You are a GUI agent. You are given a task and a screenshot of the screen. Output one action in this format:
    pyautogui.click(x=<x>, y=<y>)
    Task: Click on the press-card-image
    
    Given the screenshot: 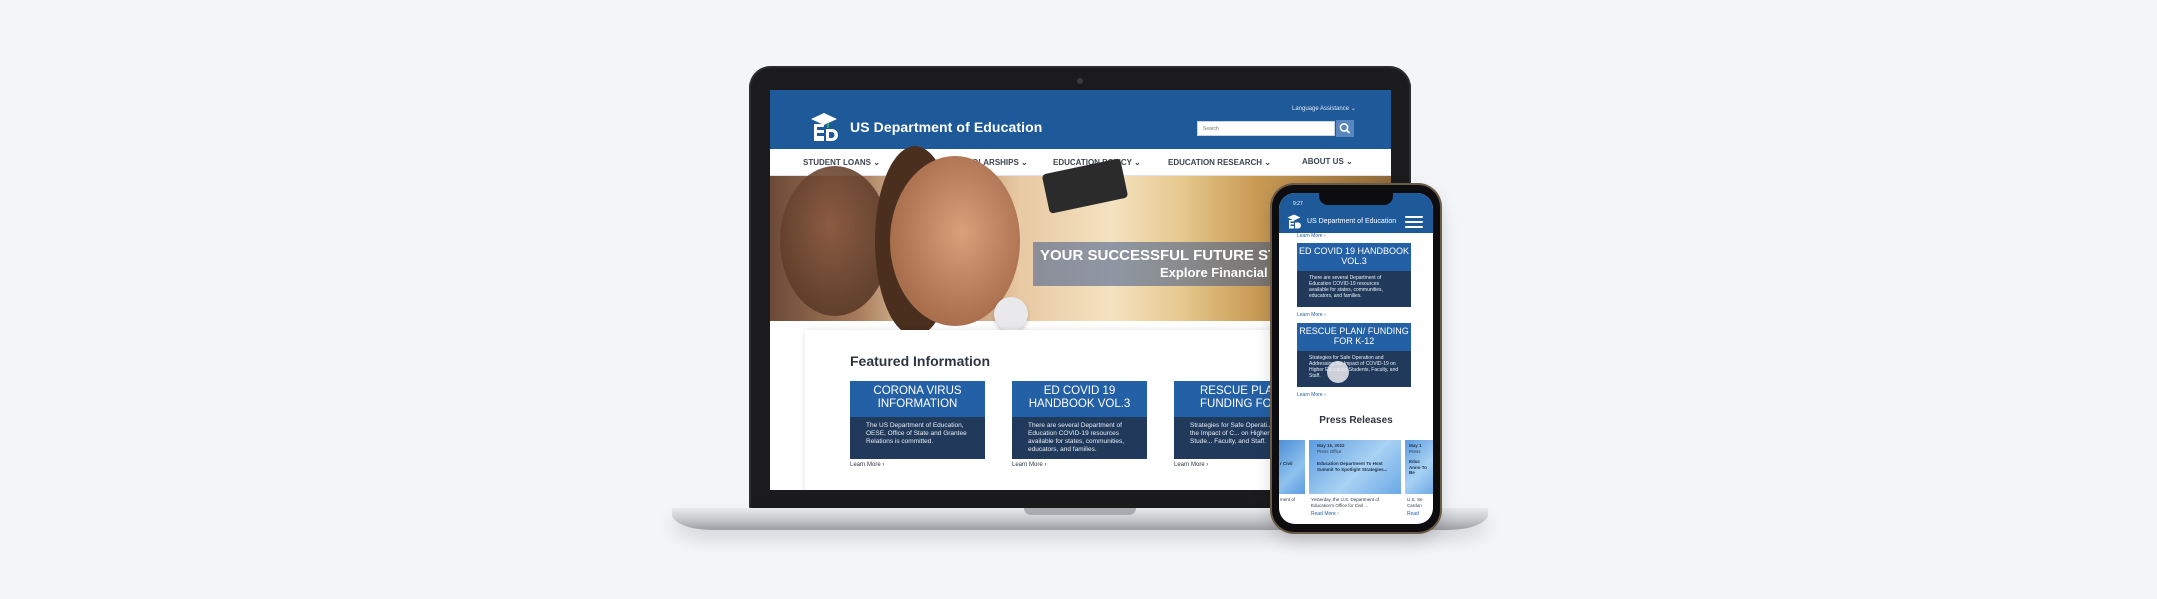 What is the action you would take?
    pyautogui.click(x=1292, y=467)
    